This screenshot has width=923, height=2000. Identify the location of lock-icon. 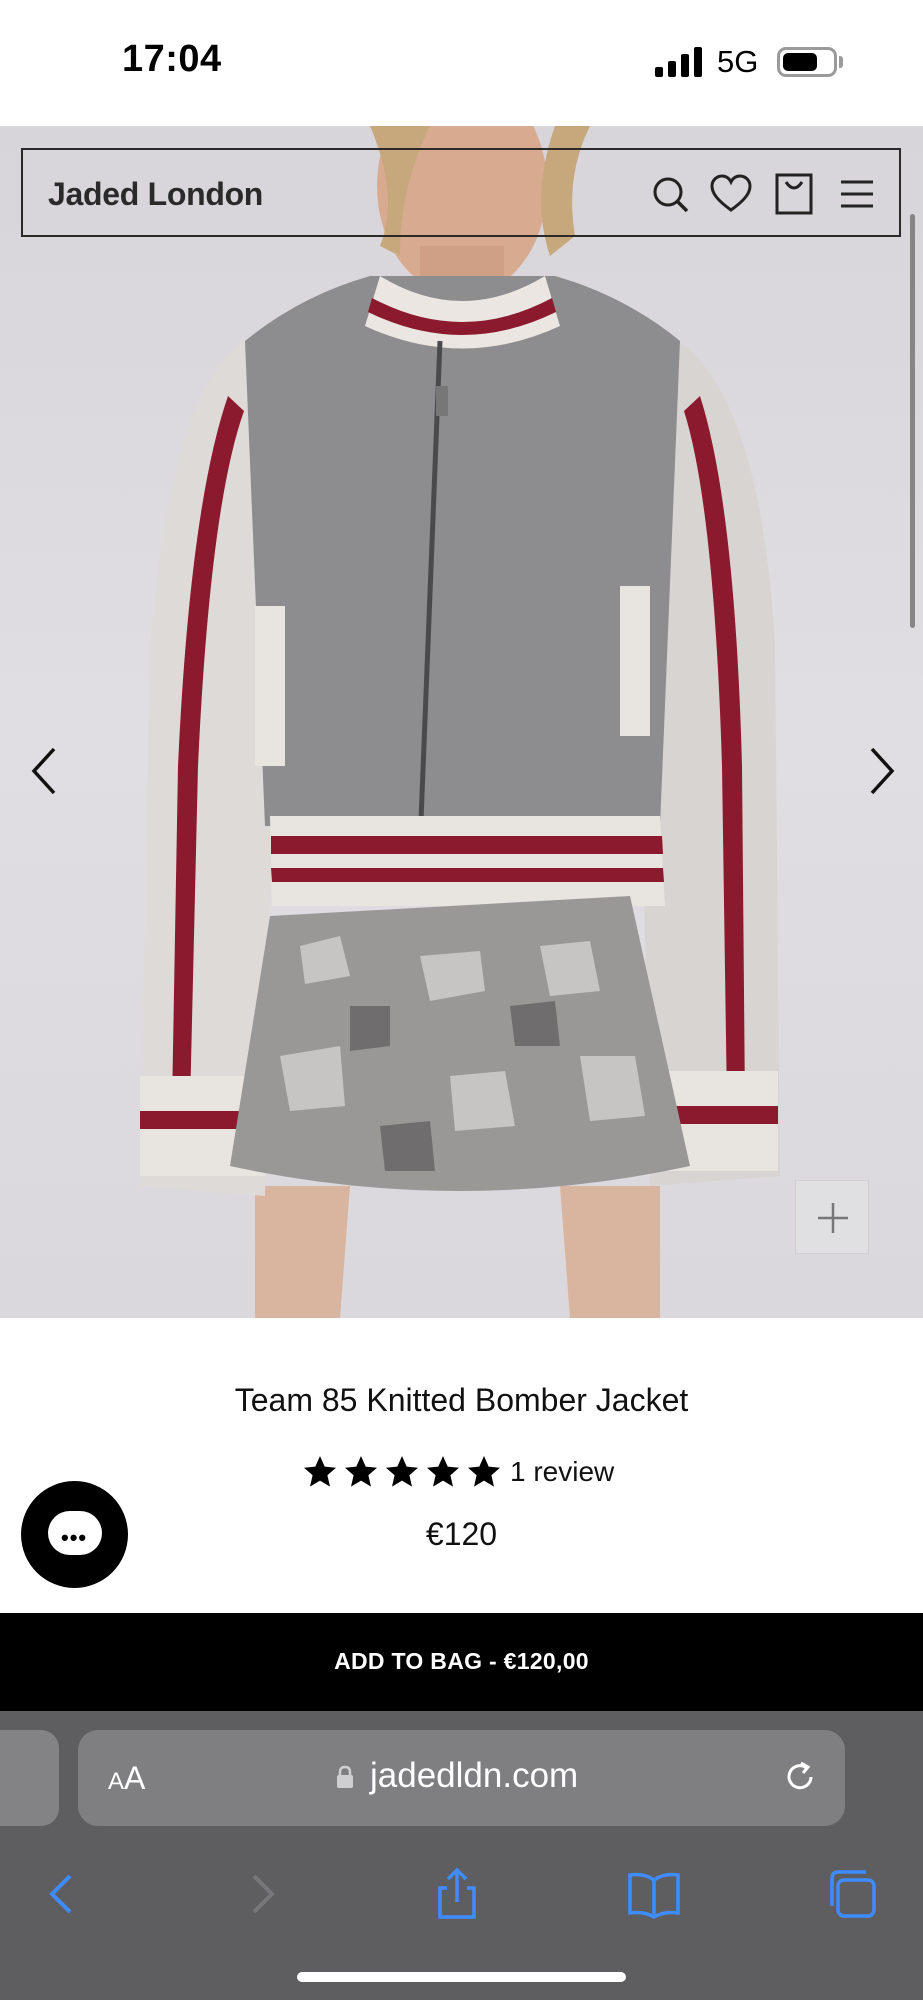
(345, 1776).